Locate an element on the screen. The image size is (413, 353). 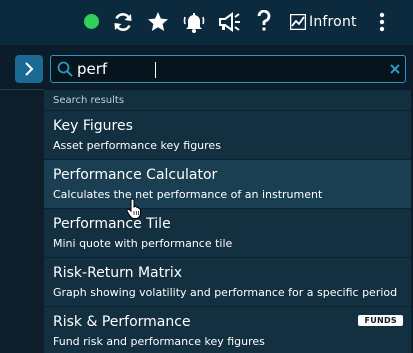
close-icon is located at coordinates (395, 69).